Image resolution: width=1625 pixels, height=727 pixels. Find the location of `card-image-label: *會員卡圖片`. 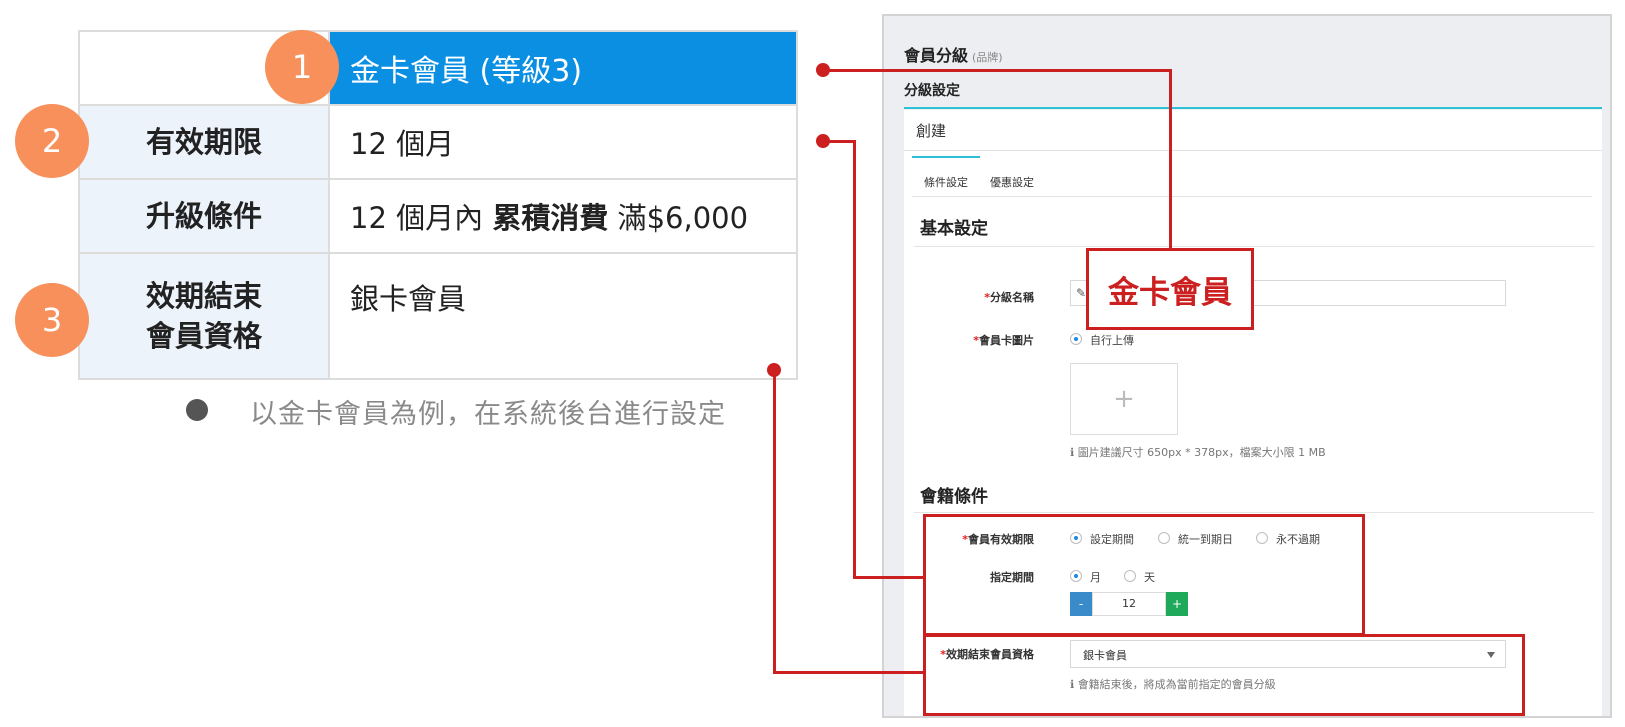

card-image-label: *會員卡圖片 is located at coordinates (979, 340).